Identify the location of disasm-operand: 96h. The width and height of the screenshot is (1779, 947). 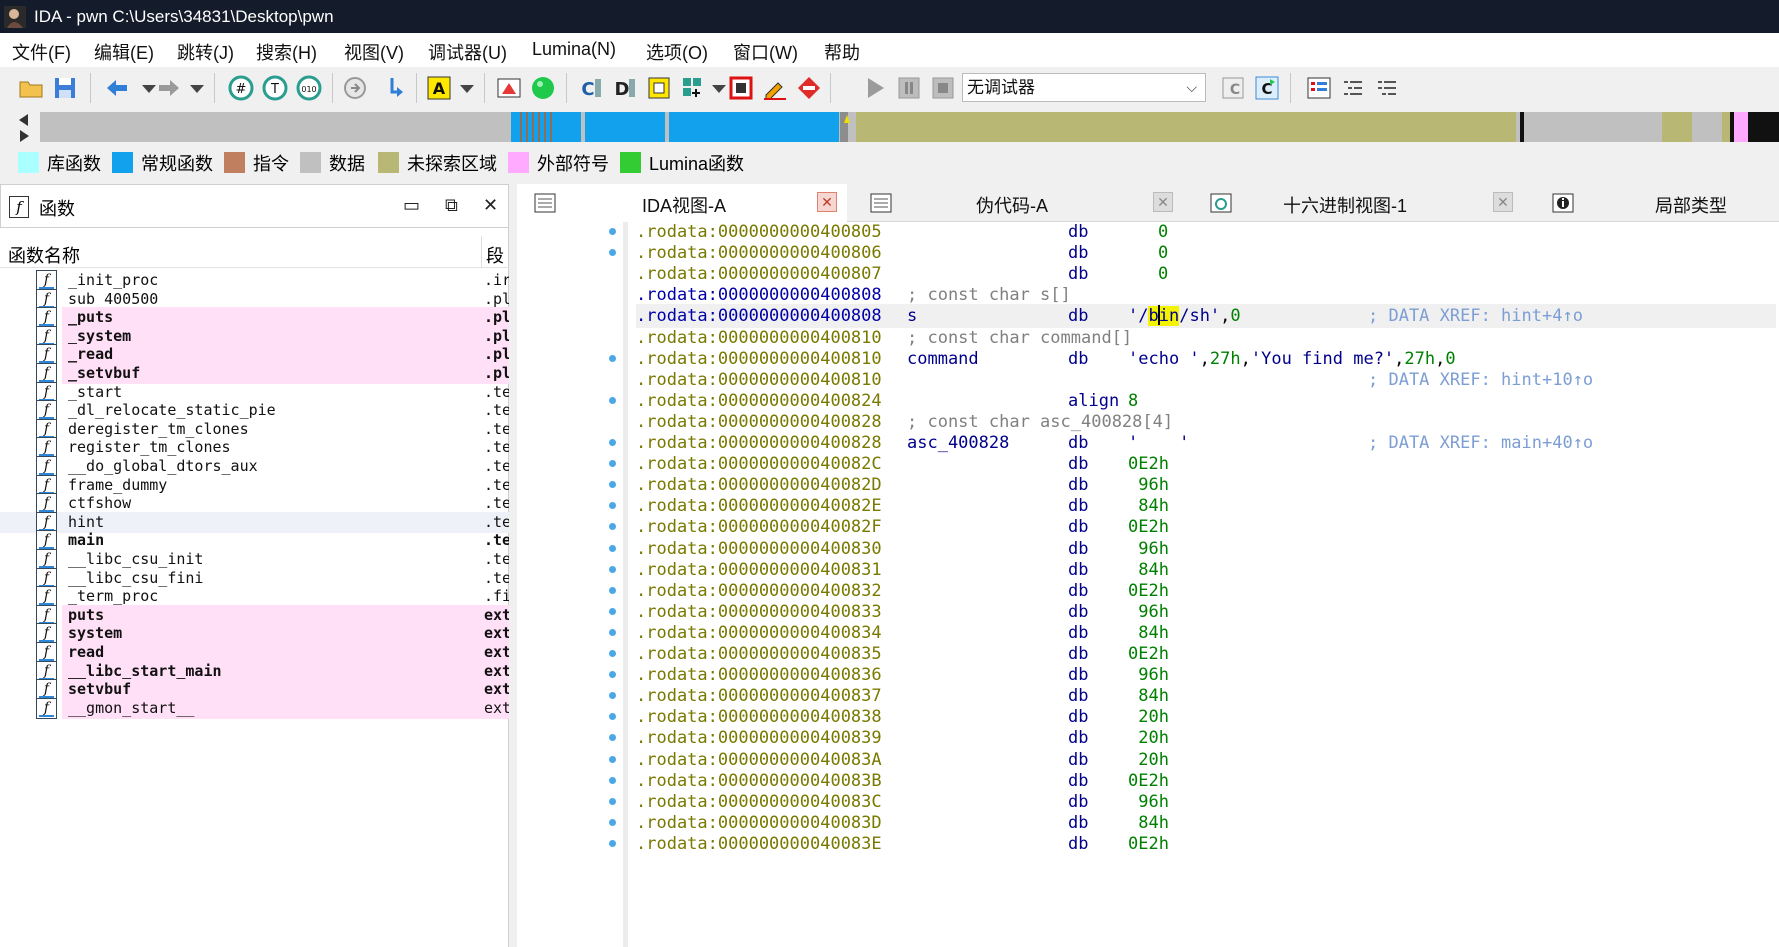
(1148, 485).